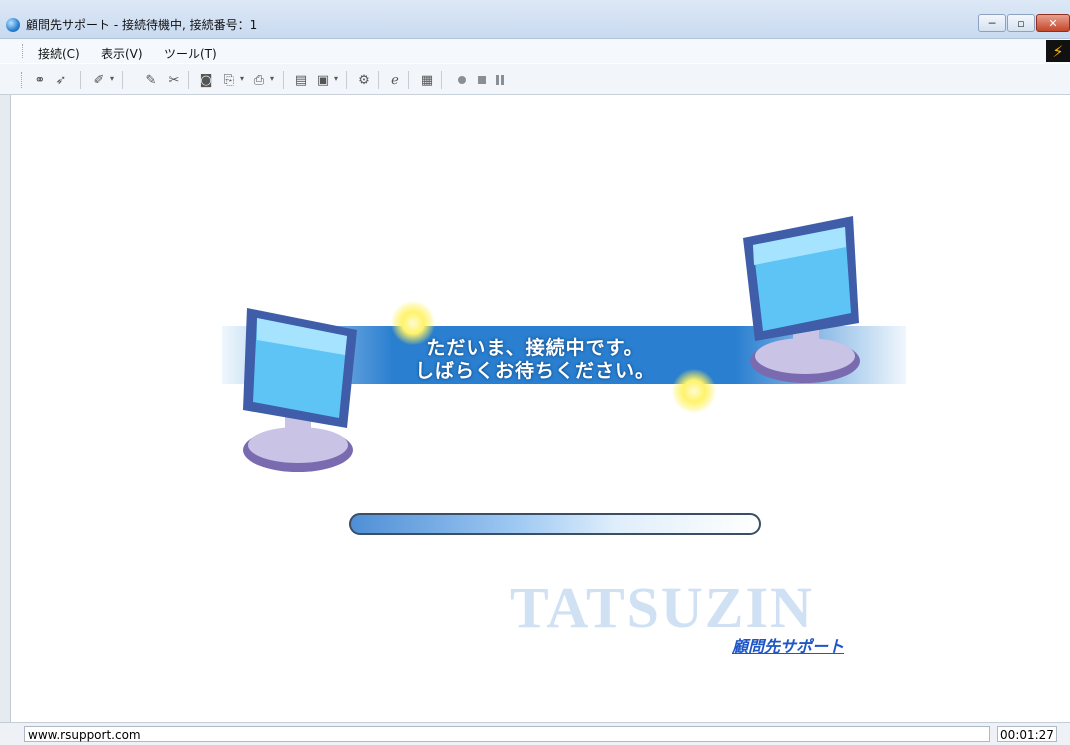  I want to click on menu-grip, so click(23, 51).